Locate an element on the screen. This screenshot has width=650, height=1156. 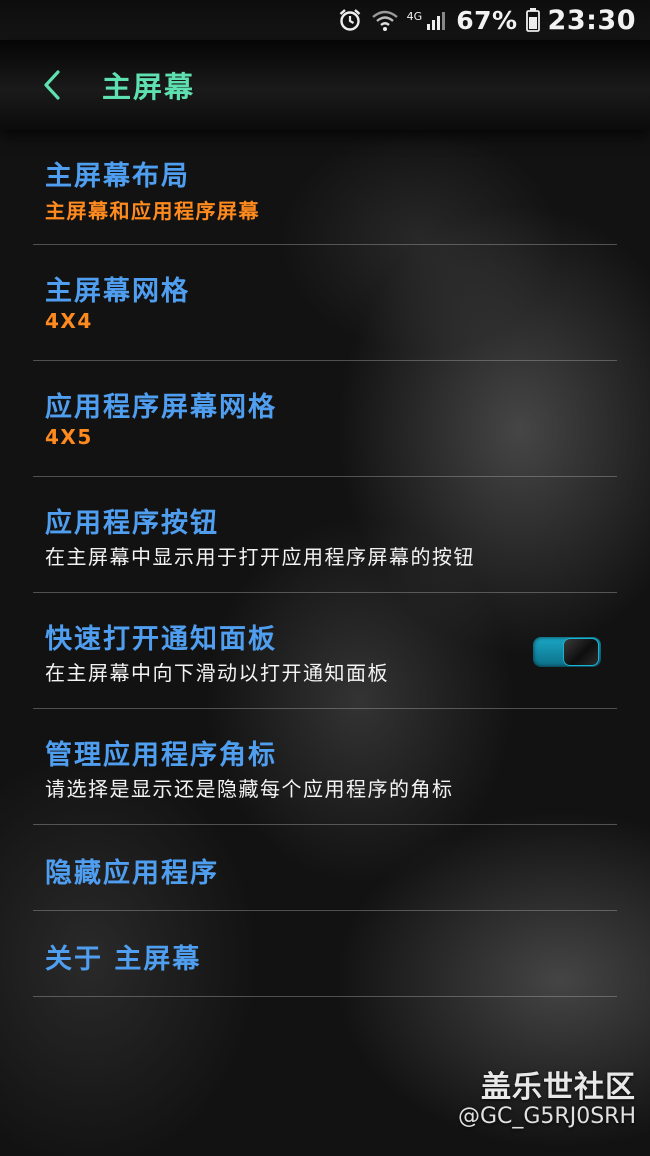
settings-item-description: 请选择是显示还是隐藏每个应用程序的角标 is located at coordinates (249, 789).